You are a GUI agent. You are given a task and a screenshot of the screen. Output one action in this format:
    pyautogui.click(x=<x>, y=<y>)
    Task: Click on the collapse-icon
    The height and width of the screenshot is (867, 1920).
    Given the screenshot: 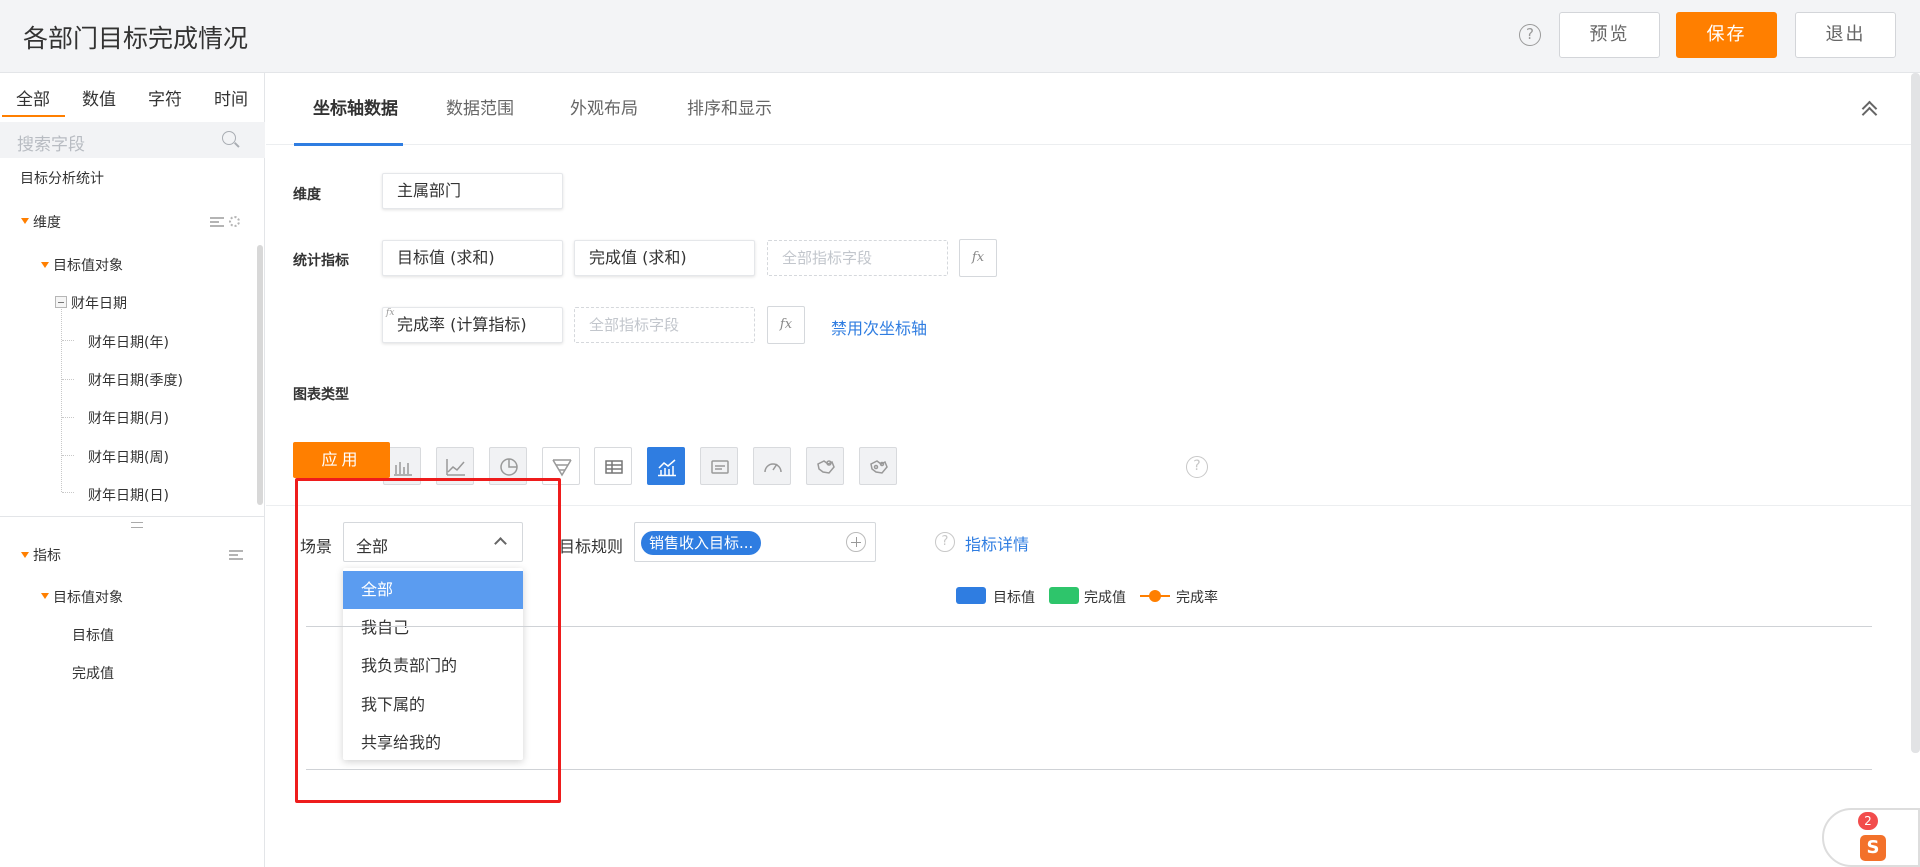 What is the action you would take?
    pyautogui.click(x=61, y=302)
    